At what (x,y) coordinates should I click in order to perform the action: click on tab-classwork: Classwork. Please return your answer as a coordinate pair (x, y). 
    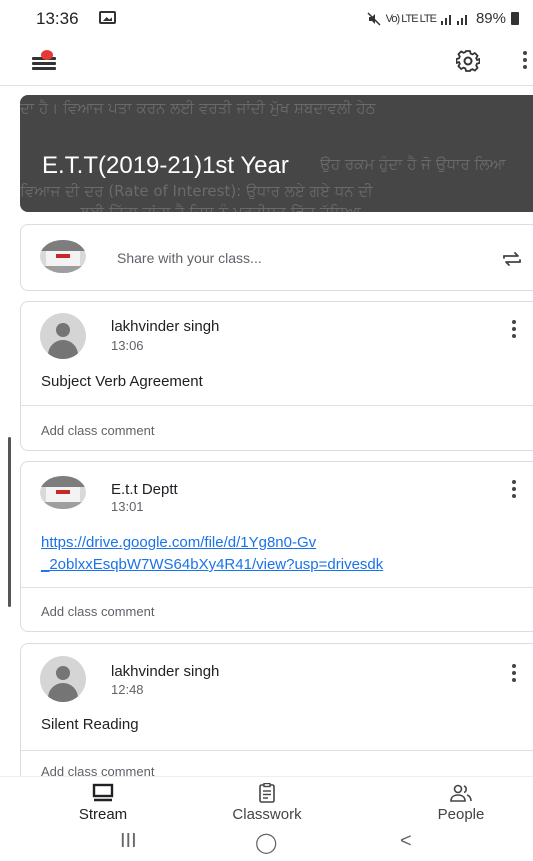
    Looking at the image, I should click on (267, 802).